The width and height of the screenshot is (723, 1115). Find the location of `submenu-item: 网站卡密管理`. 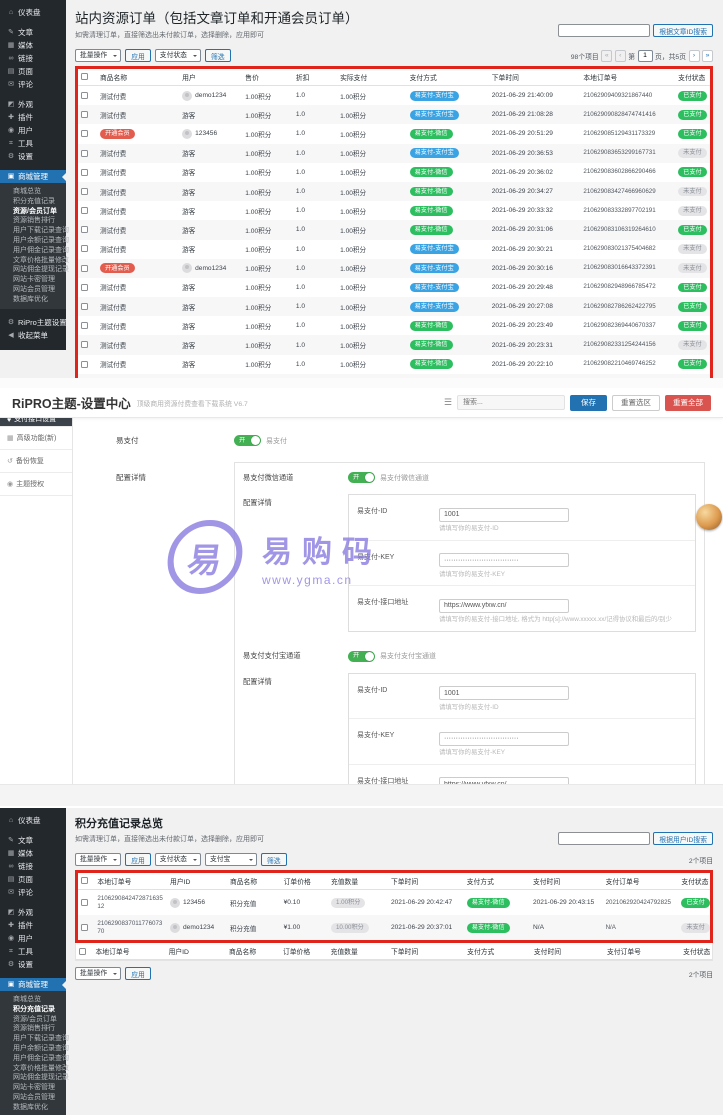

submenu-item: 网站卡密管理 is located at coordinates (33, 1088).